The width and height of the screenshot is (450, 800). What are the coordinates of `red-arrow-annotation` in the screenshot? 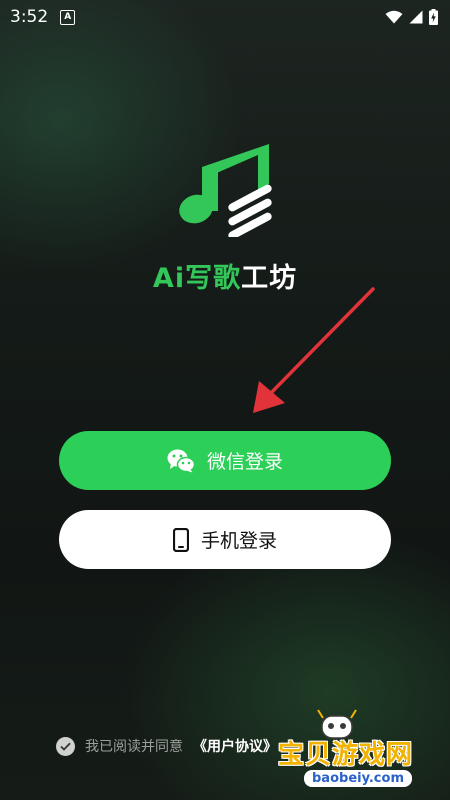 It's located at (314, 350).